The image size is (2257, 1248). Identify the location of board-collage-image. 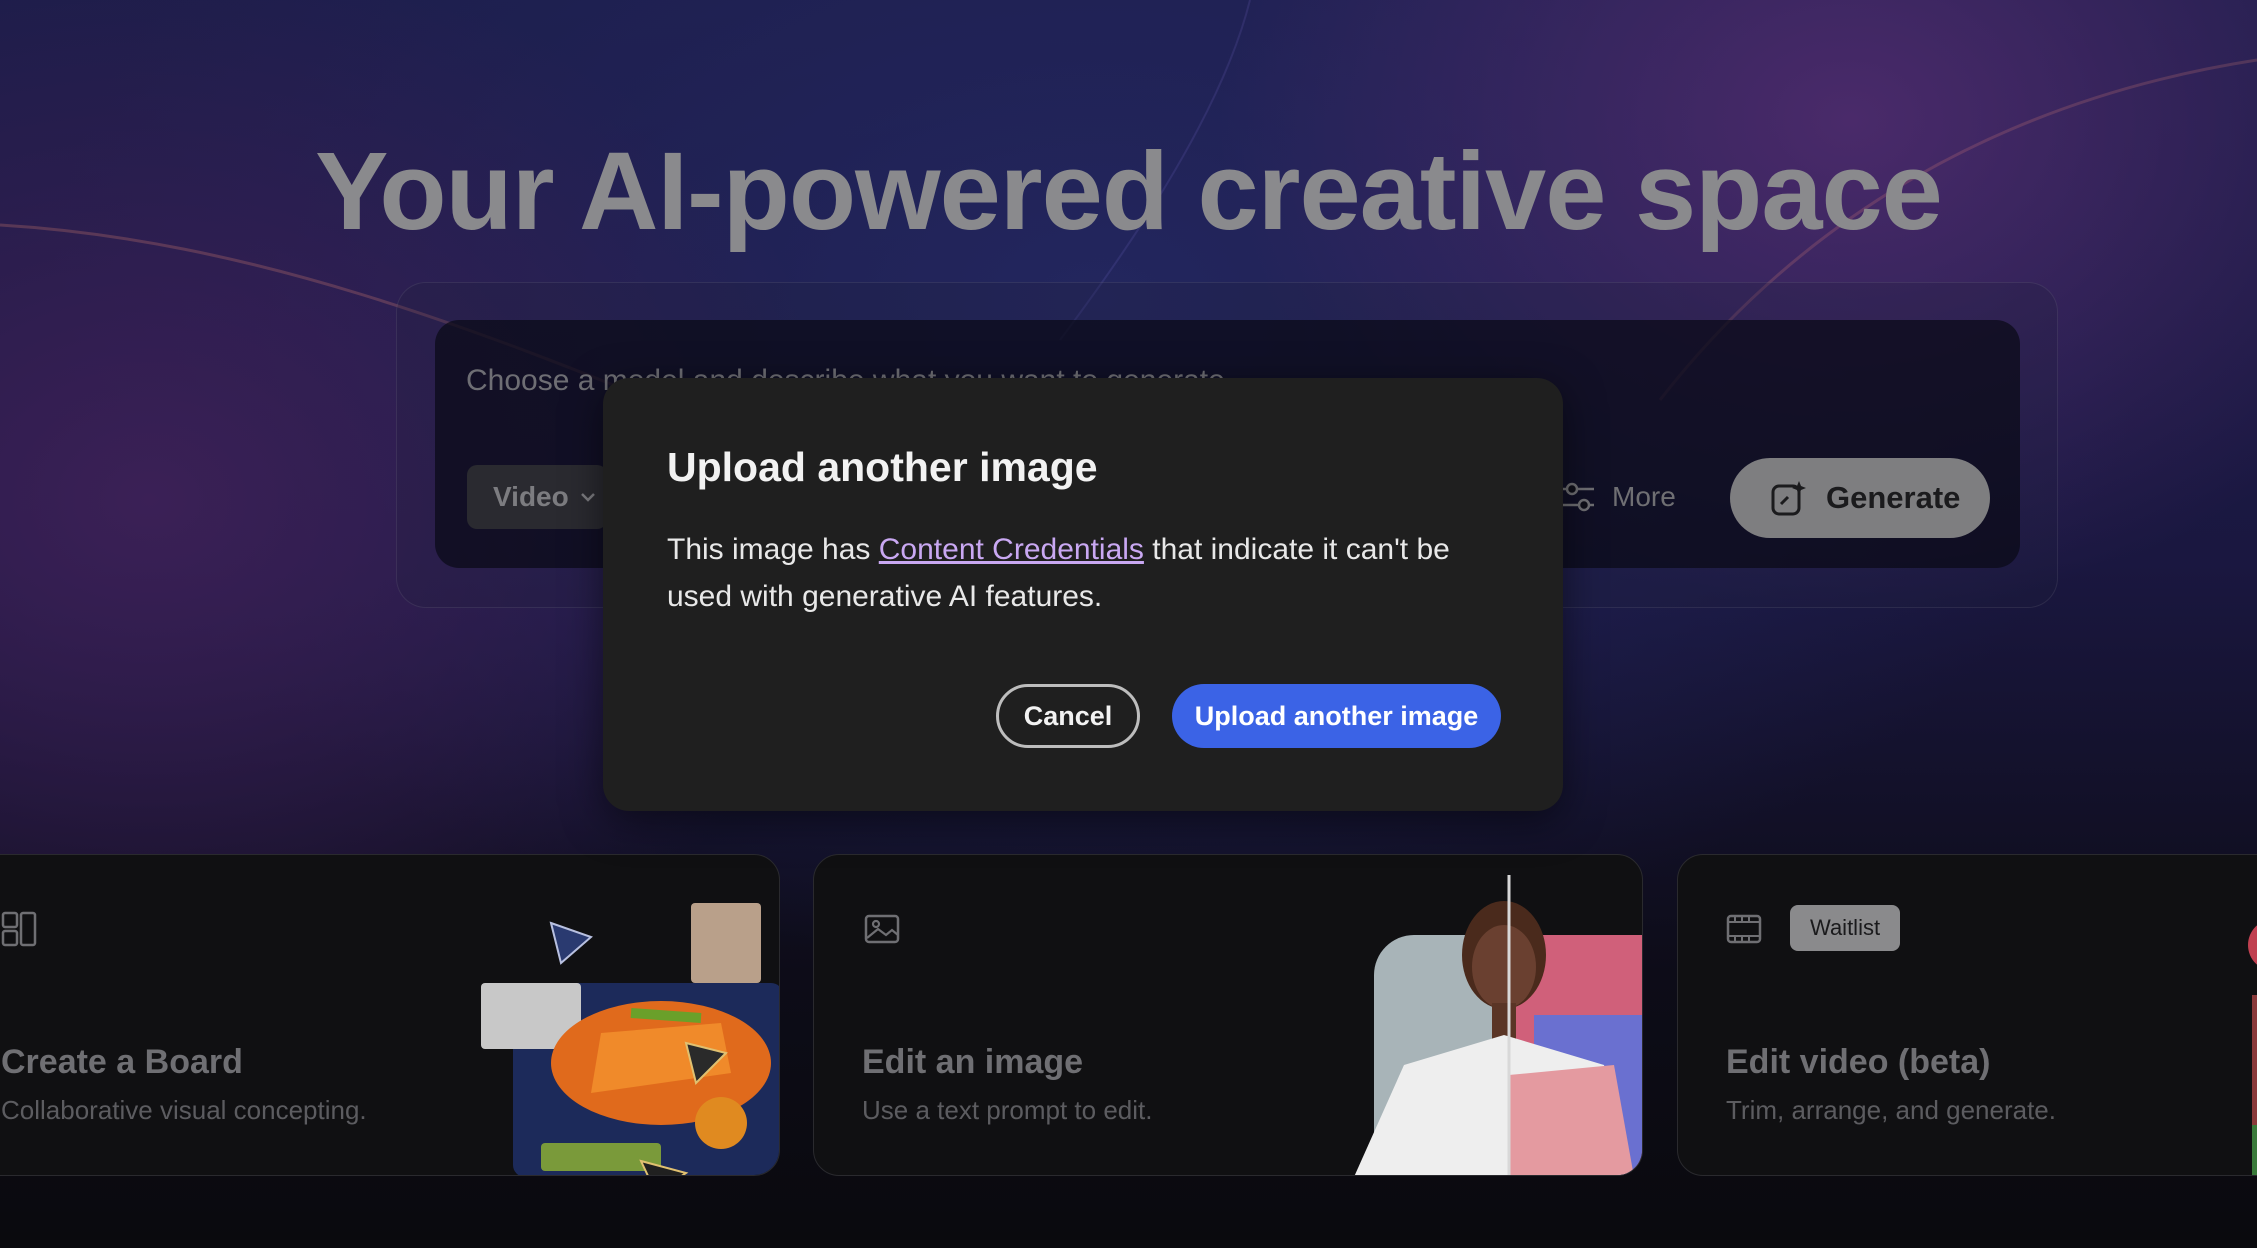
(630, 1039).